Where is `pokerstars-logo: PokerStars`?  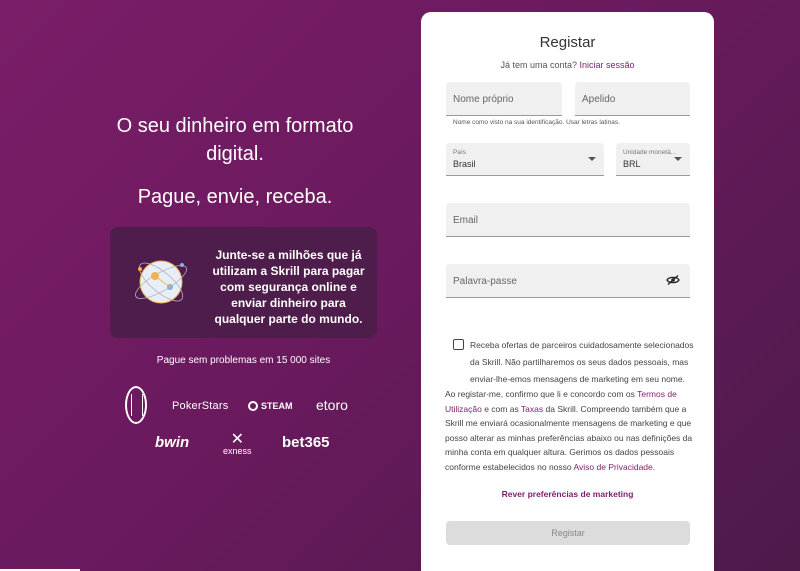
pokerstars-logo: PokerStars is located at coordinates (200, 406).